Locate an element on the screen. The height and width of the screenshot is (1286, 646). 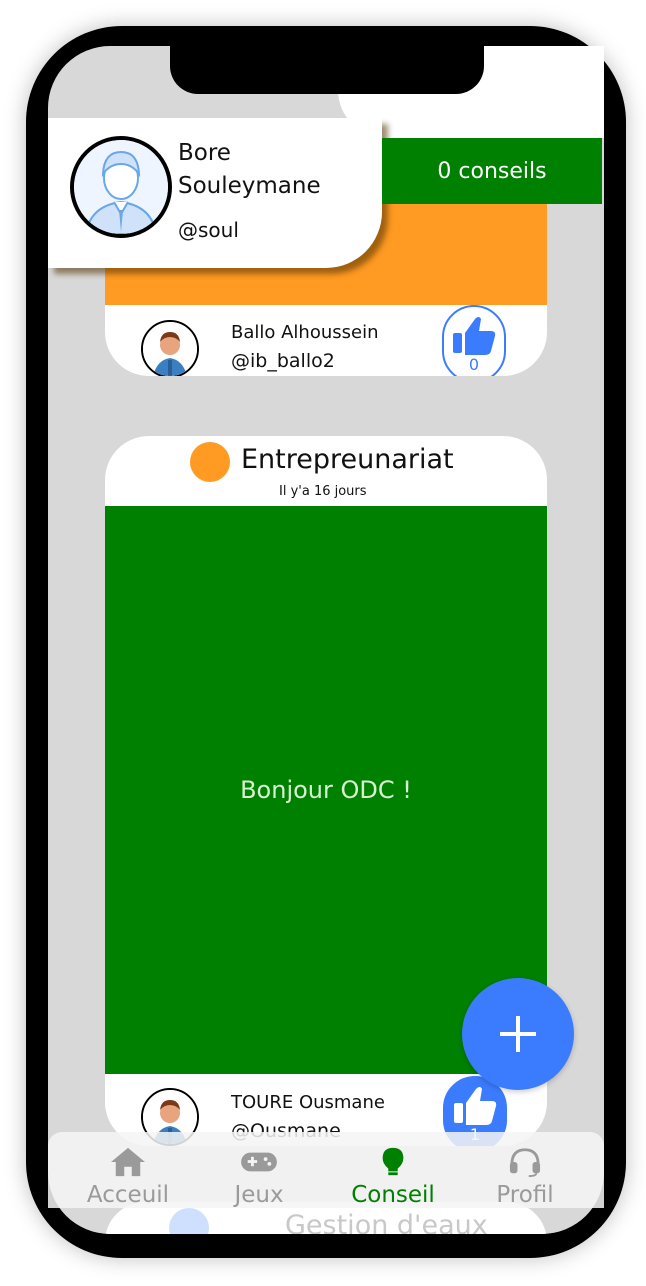
author-handle: @ib_ballo2 is located at coordinates (283, 361).